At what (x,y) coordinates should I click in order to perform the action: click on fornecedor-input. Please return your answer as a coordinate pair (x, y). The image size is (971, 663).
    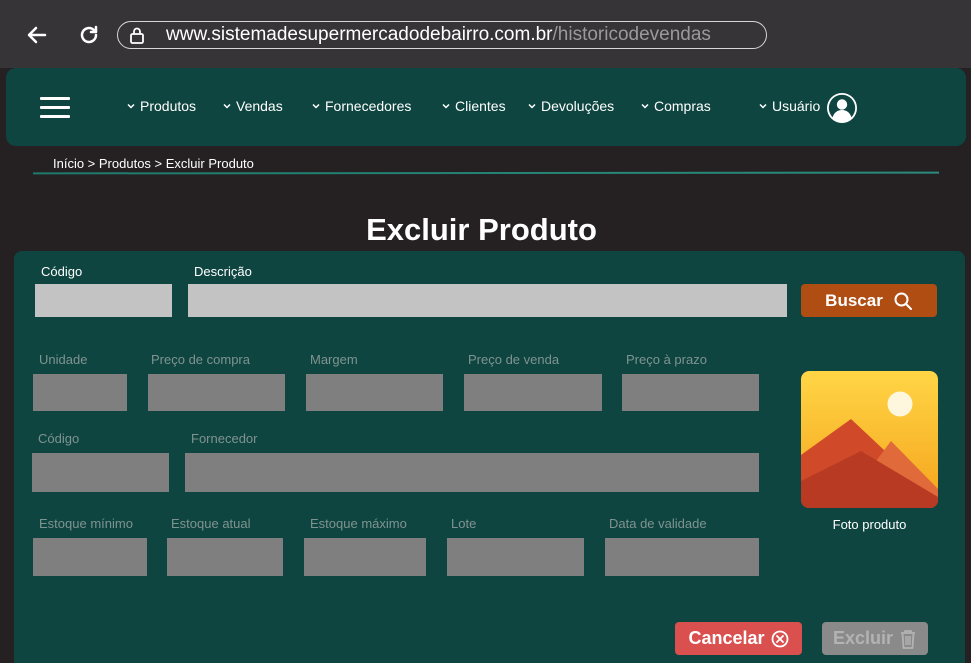
    Looking at the image, I should click on (472, 472).